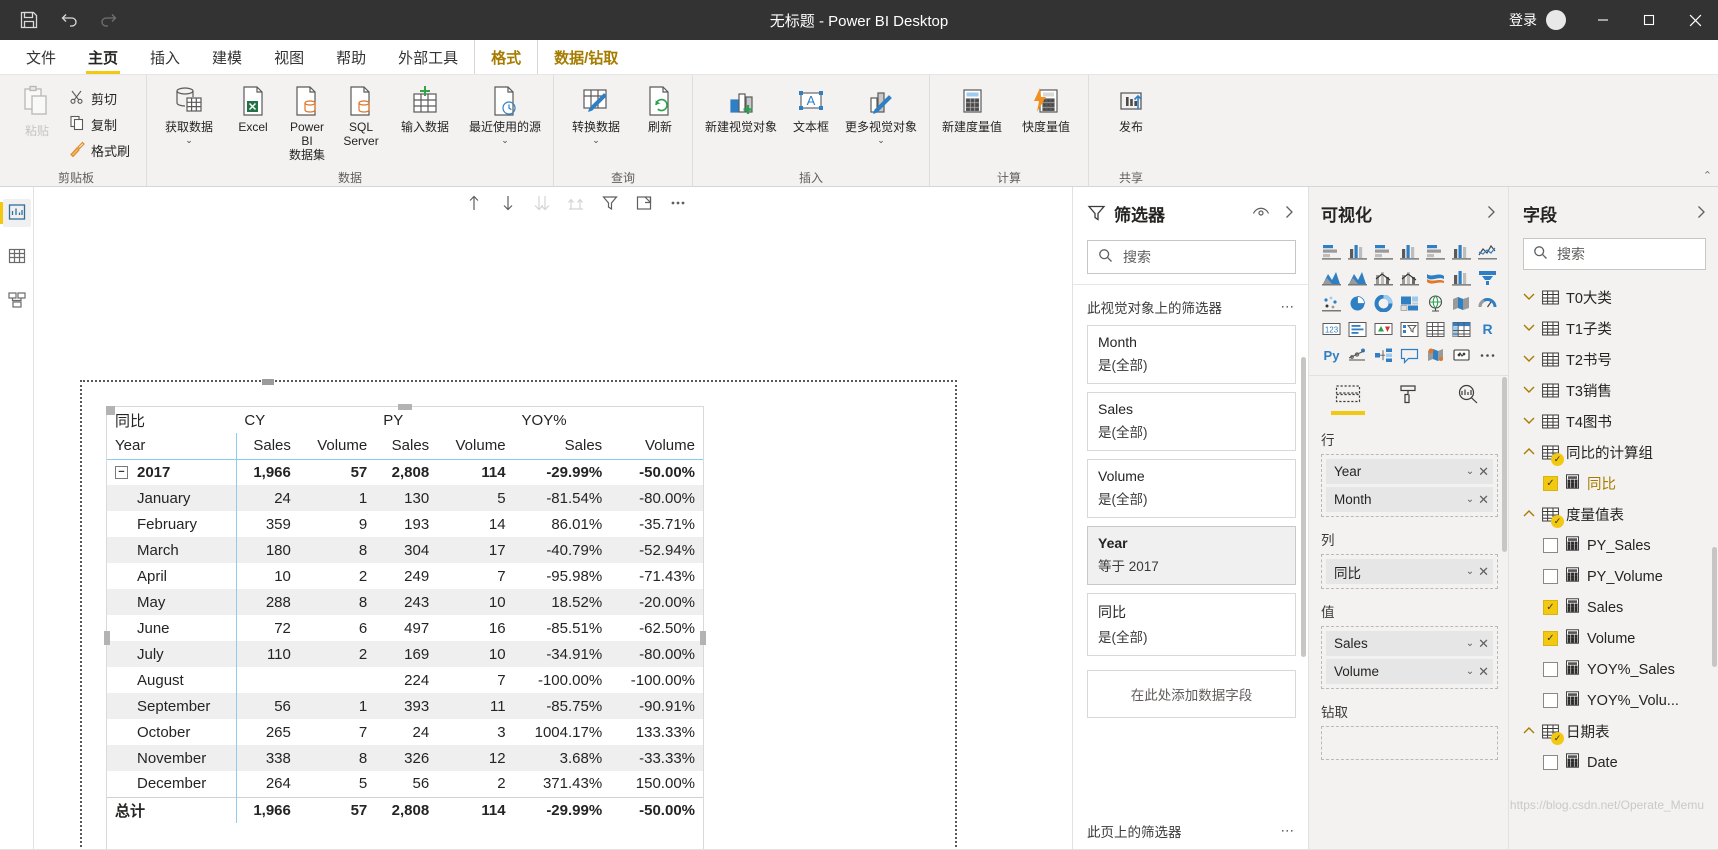 The image size is (1718, 850). I want to click on table-row: −2017 1,966 57 2,808 114 -29.99% -50.00%, so click(405, 472).